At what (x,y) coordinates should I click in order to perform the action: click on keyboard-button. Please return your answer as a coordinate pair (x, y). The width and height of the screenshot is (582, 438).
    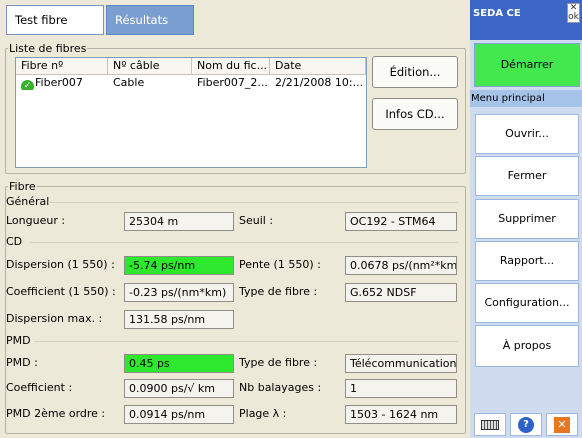
    Looking at the image, I should click on (490, 424).